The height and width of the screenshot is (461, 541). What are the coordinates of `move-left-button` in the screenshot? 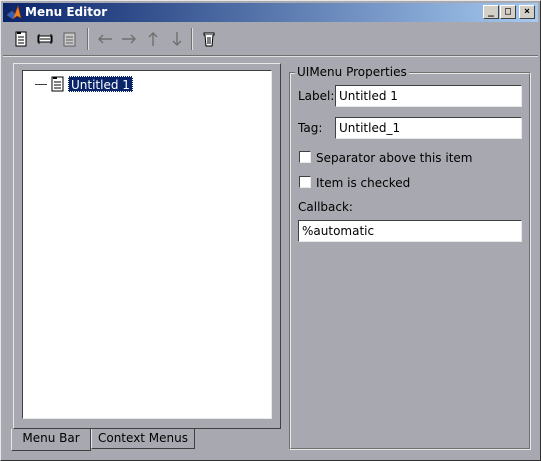 It's located at (105, 39).